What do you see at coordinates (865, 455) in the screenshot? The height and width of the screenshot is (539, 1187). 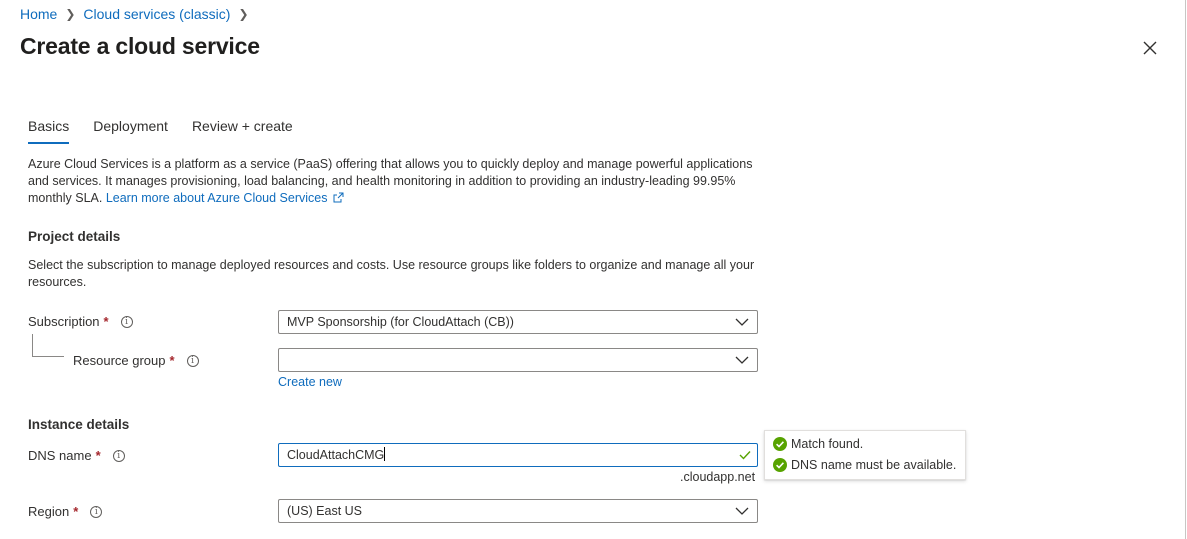 I see `validation-callout: Match found. DNS name must be available.` at bounding box center [865, 455].